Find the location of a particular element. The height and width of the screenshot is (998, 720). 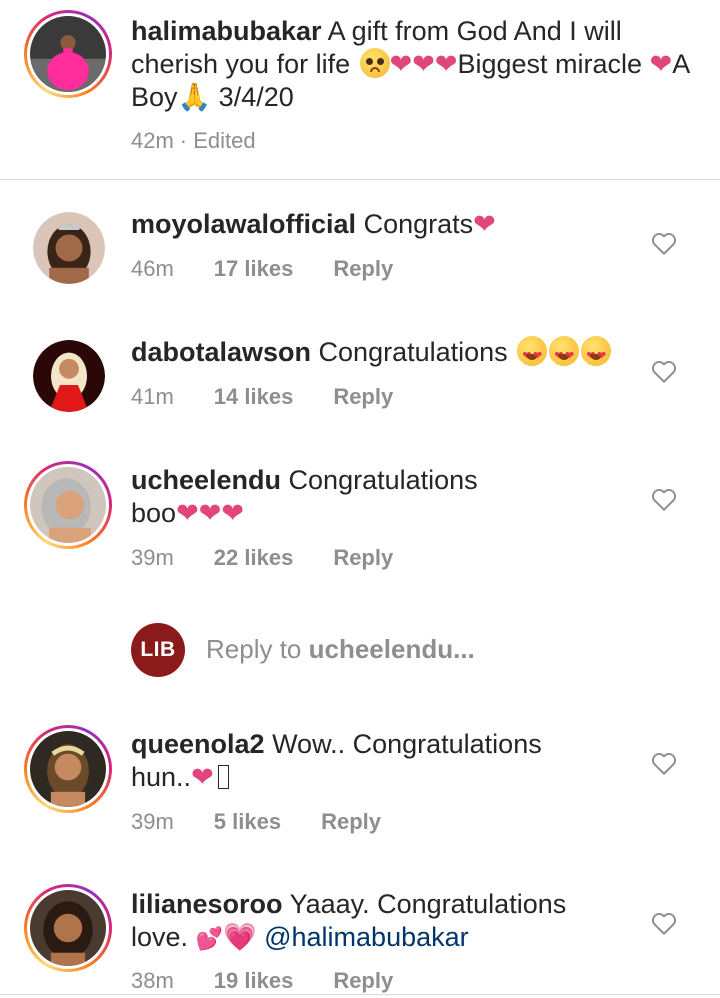

caption-meta: 42m · Edited is located at coordinates (213, 141).